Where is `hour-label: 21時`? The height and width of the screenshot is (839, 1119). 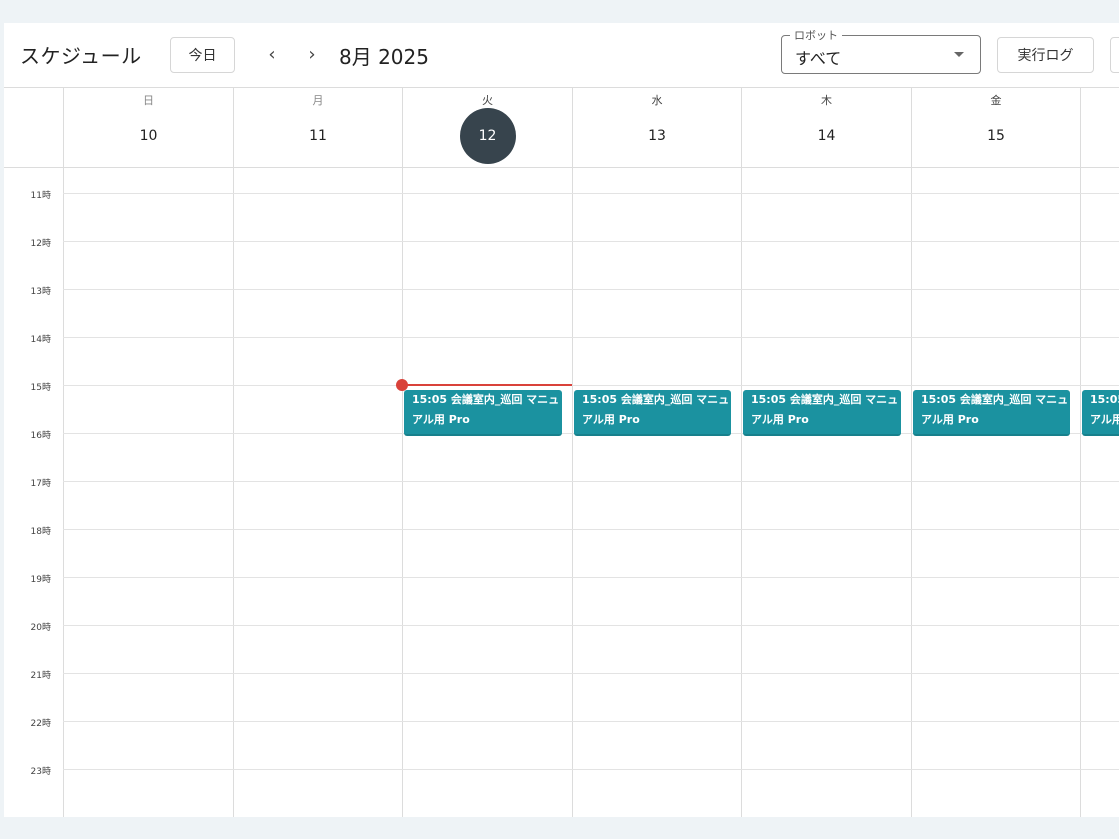
hour-label: 21時 is located at coordinates (40, 676).